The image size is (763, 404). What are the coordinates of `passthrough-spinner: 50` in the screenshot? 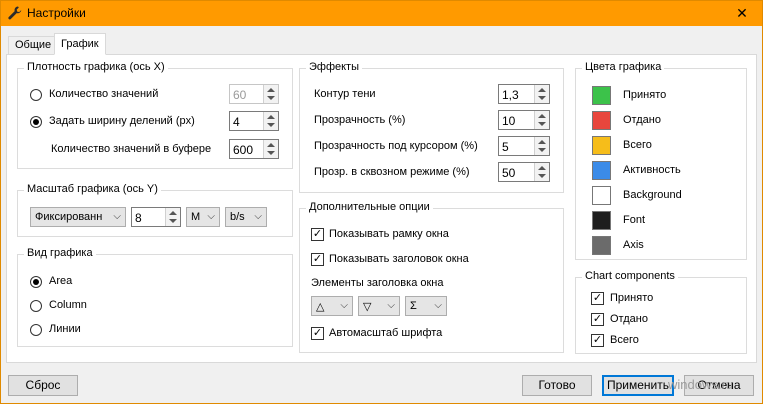 It's located at (524, 172).